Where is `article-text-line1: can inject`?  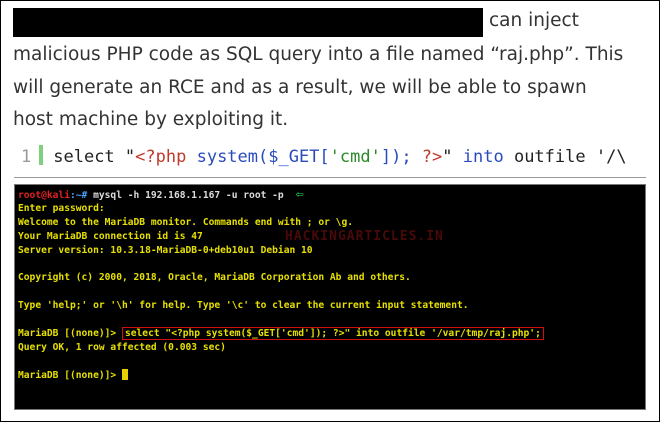
article-text-line1: can inject is located at coordinates (534, 20).